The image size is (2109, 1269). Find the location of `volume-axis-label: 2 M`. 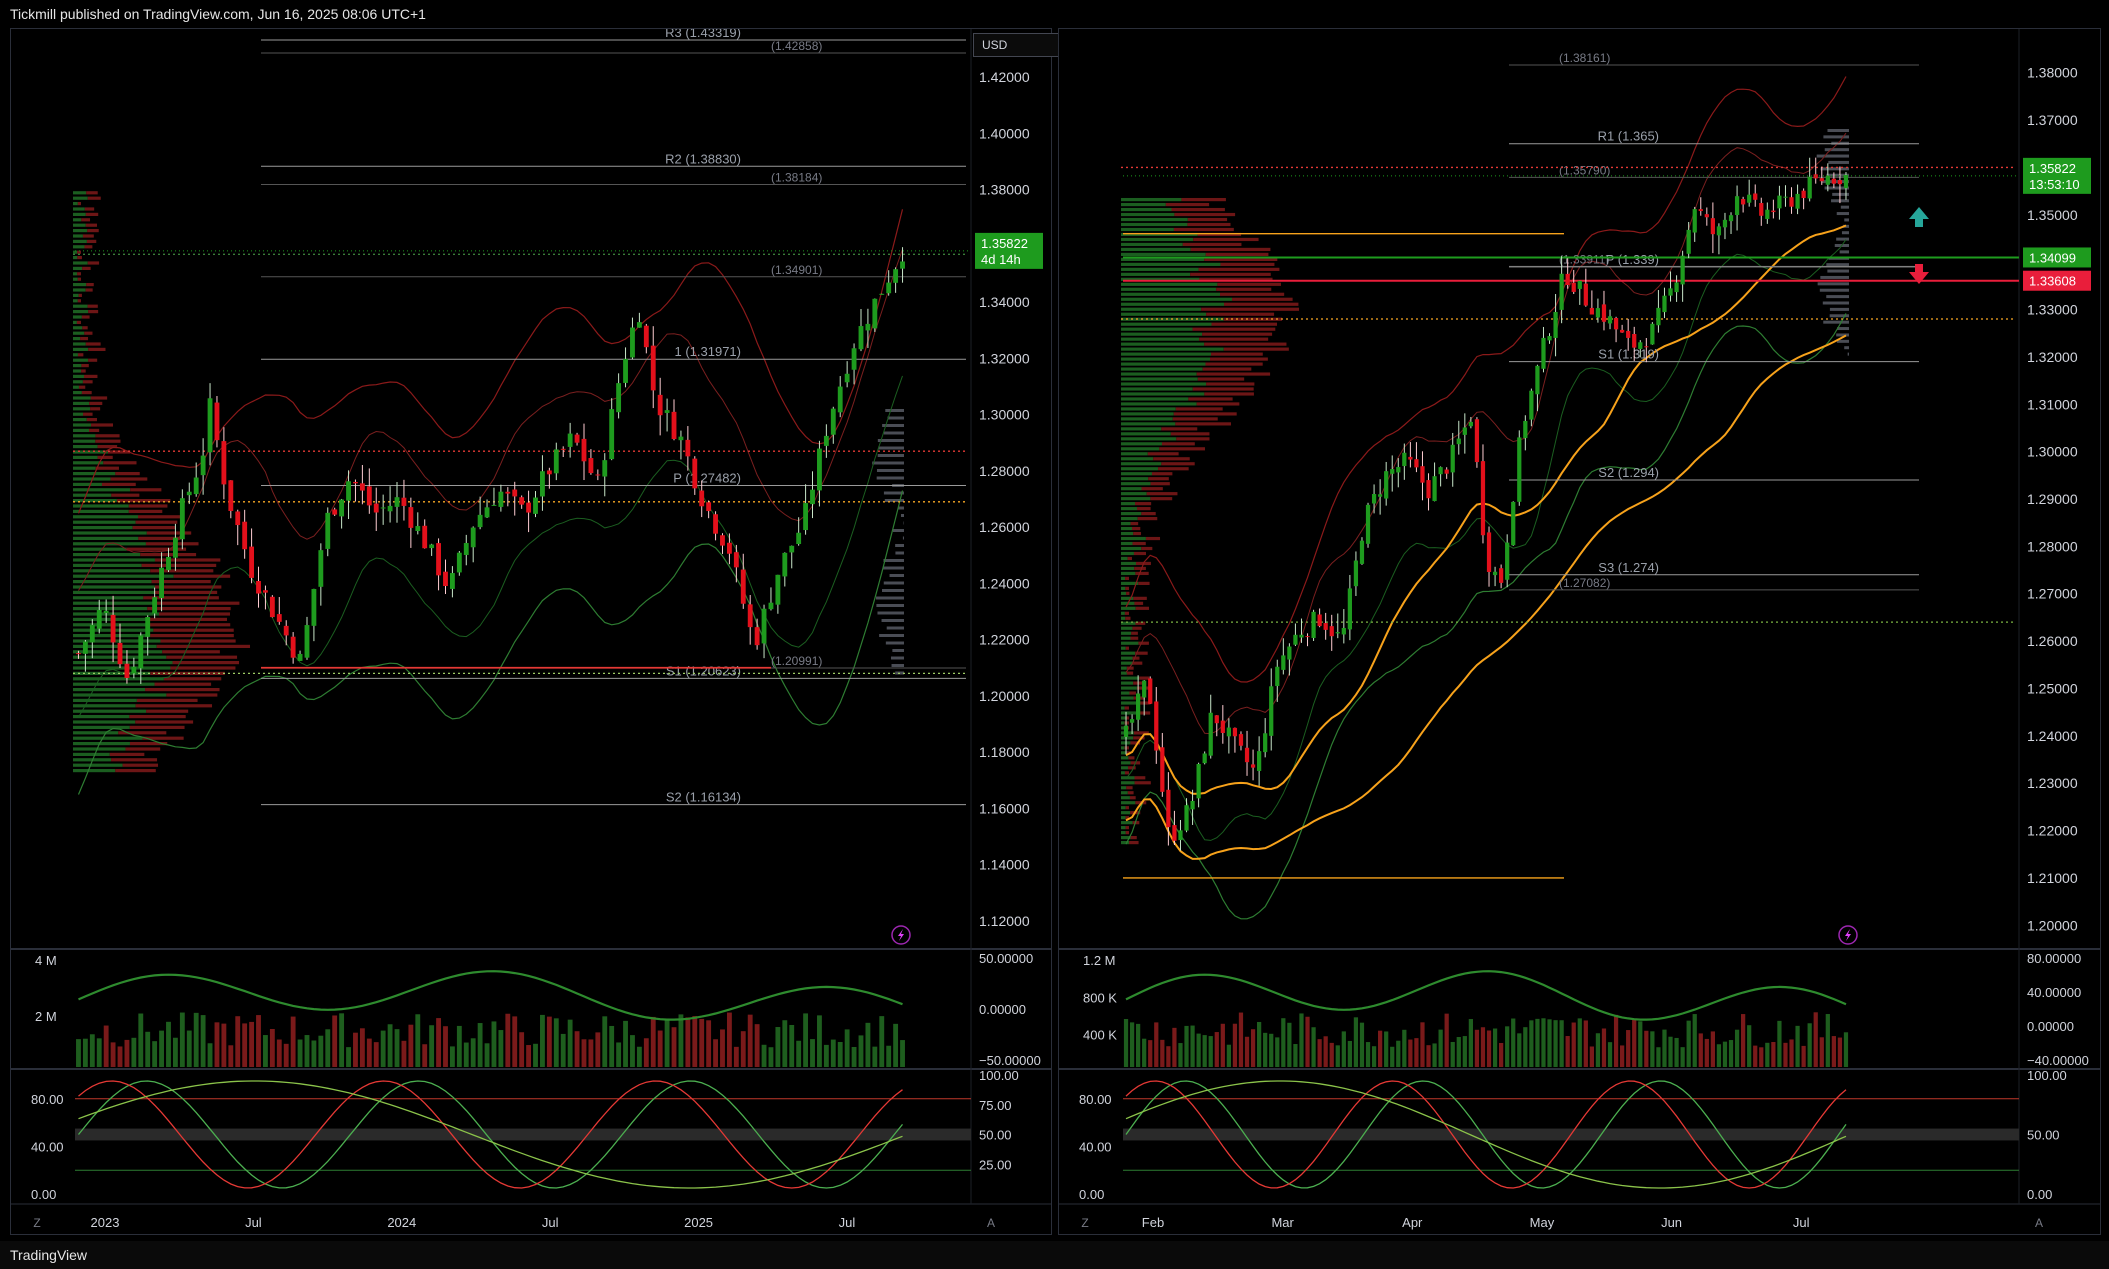

volume-axis-label: 2 M is located at coordinates (46, 1016).